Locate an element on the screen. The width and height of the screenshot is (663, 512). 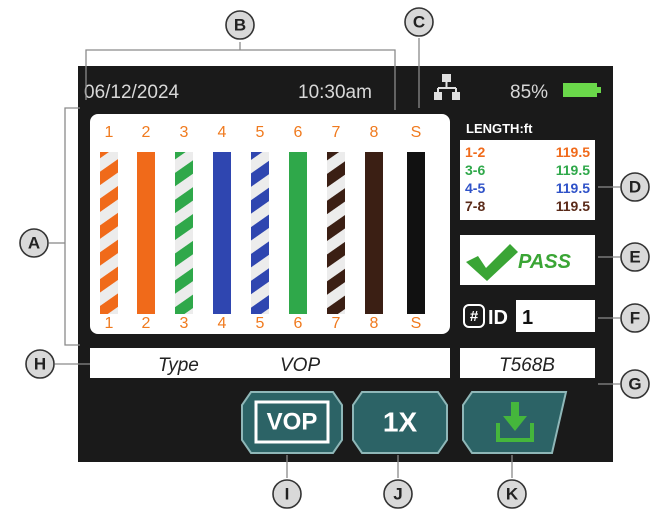
svg-text: A is located at coordinates (34, 243).